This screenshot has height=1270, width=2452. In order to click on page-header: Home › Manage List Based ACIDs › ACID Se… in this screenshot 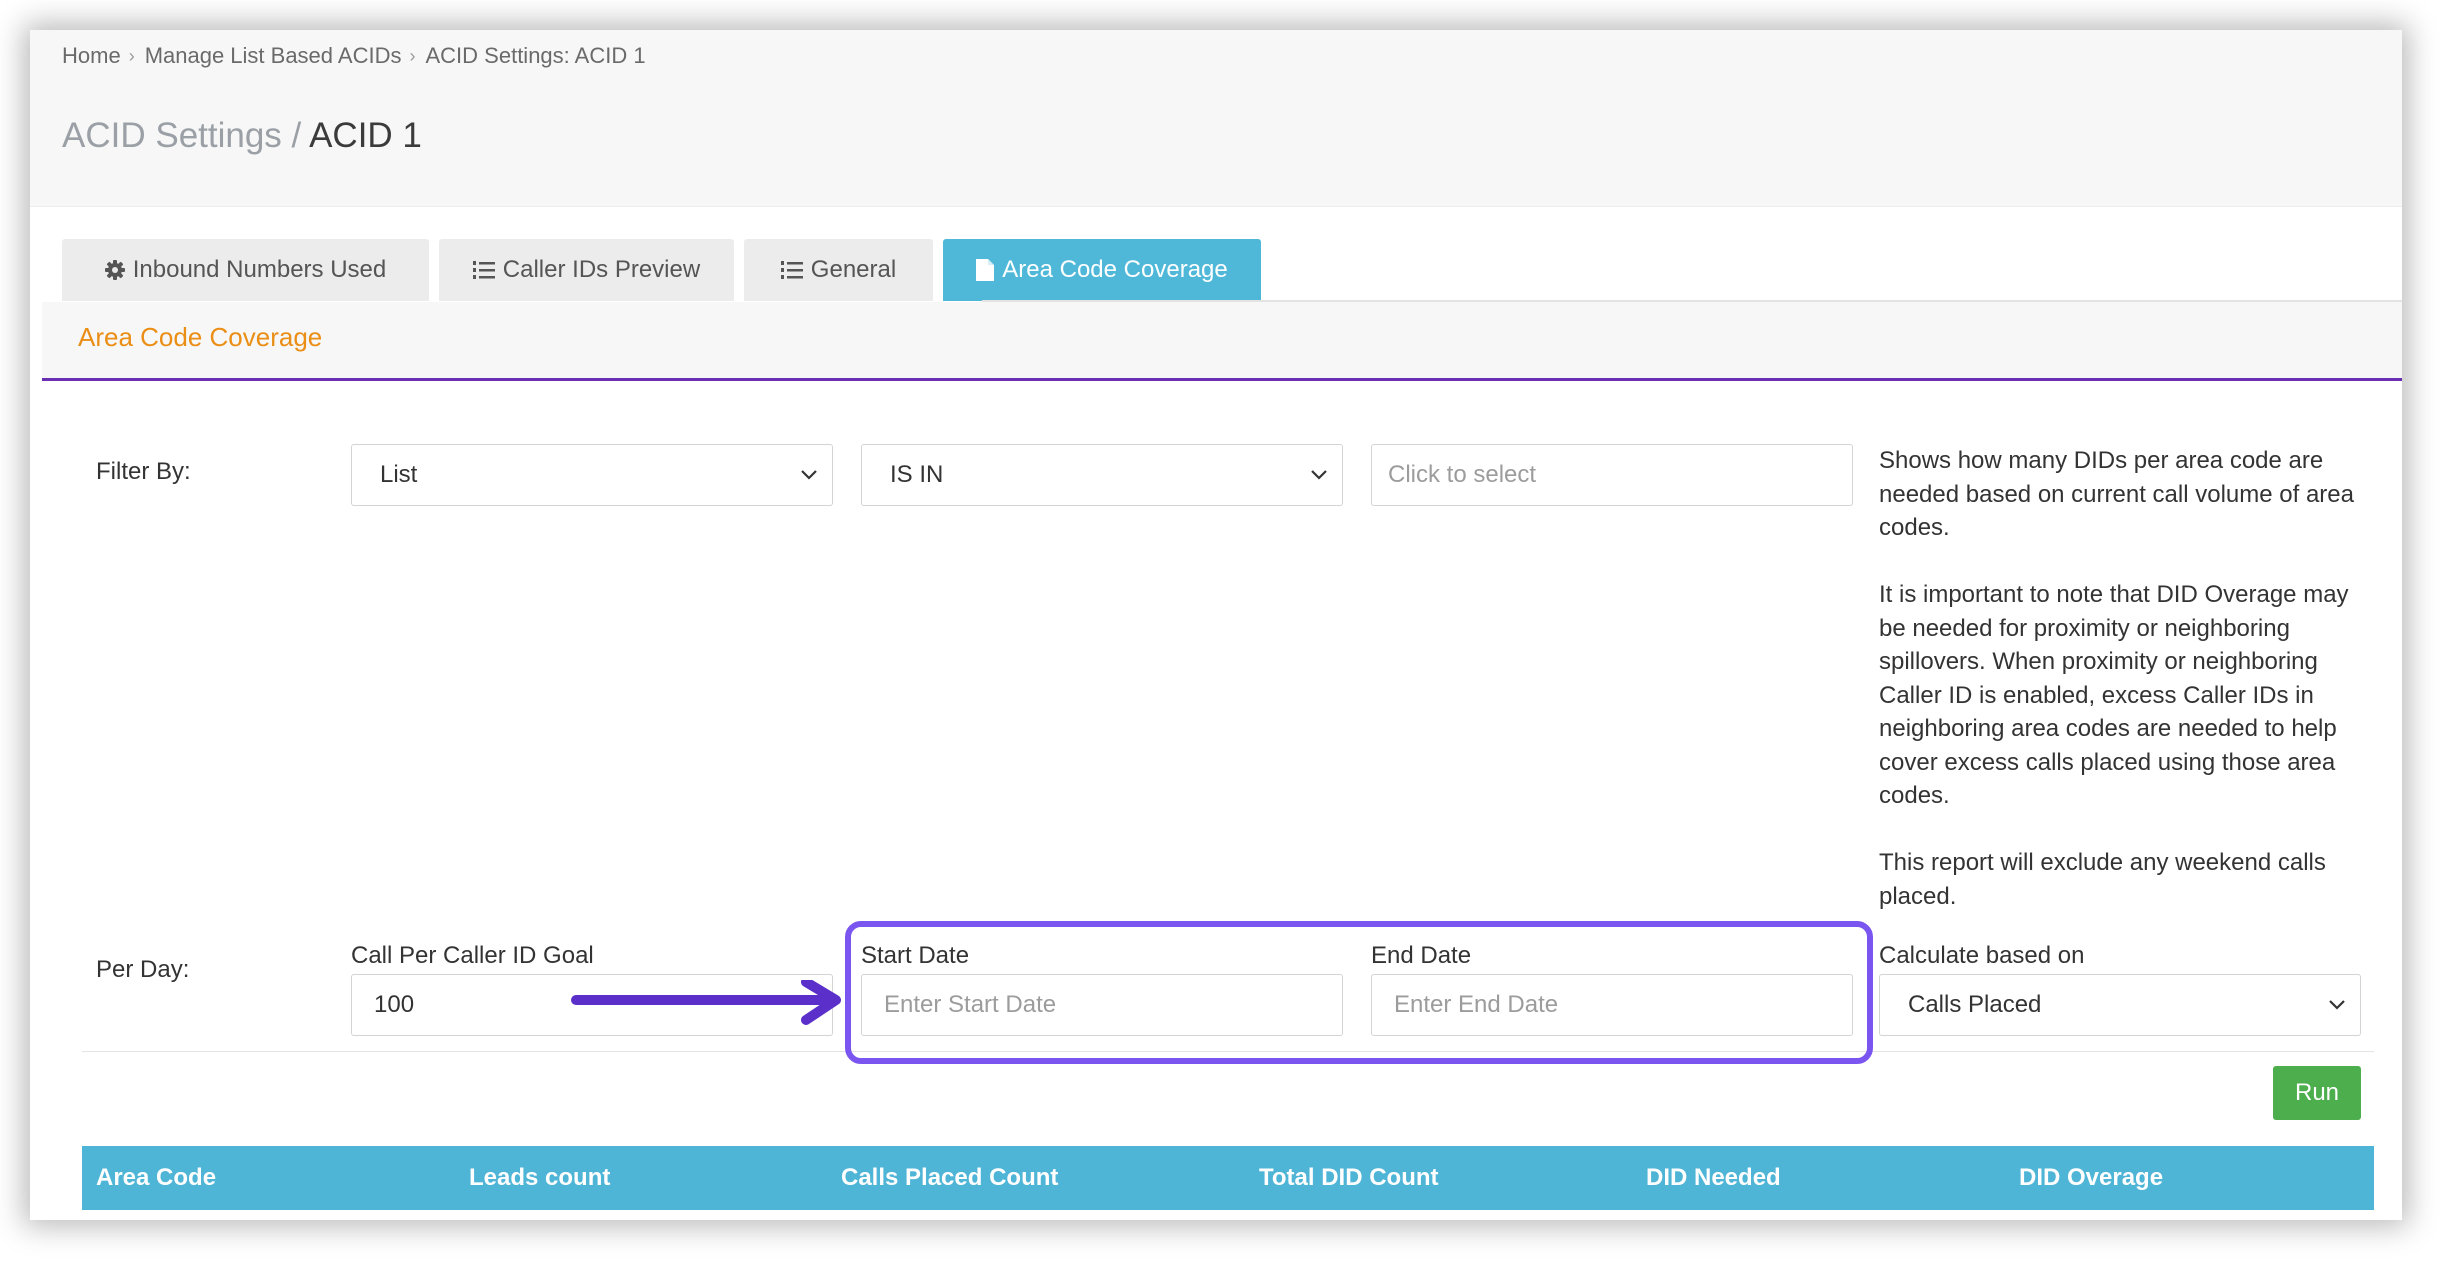, I will do `click(1216, 118)`.